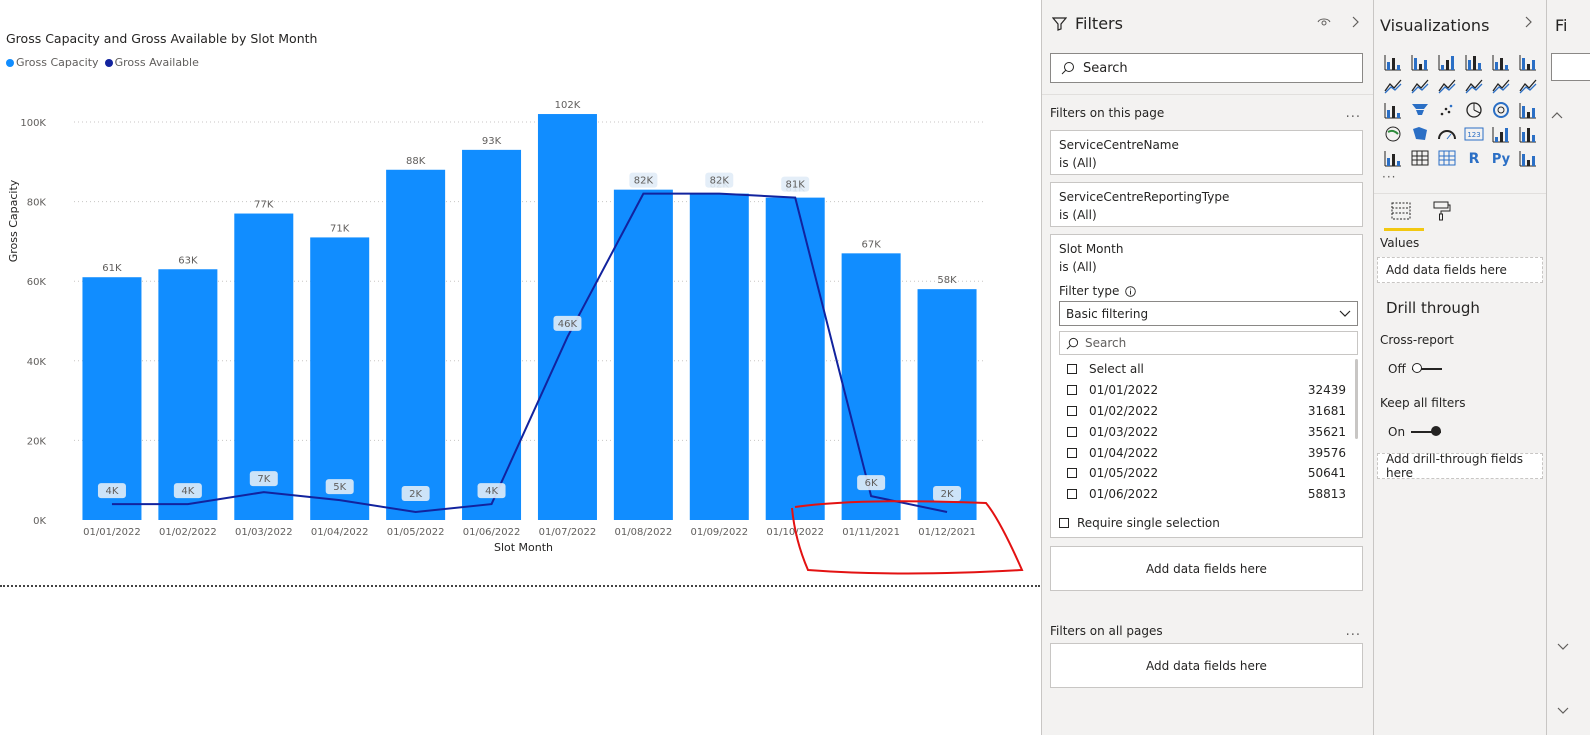 This screenshot has width=1590, height=735. What do you see at coordinates (1528, 85) in the screenshot?
I see `ribbon-chart-icon` at bounding box center [1528, 85].